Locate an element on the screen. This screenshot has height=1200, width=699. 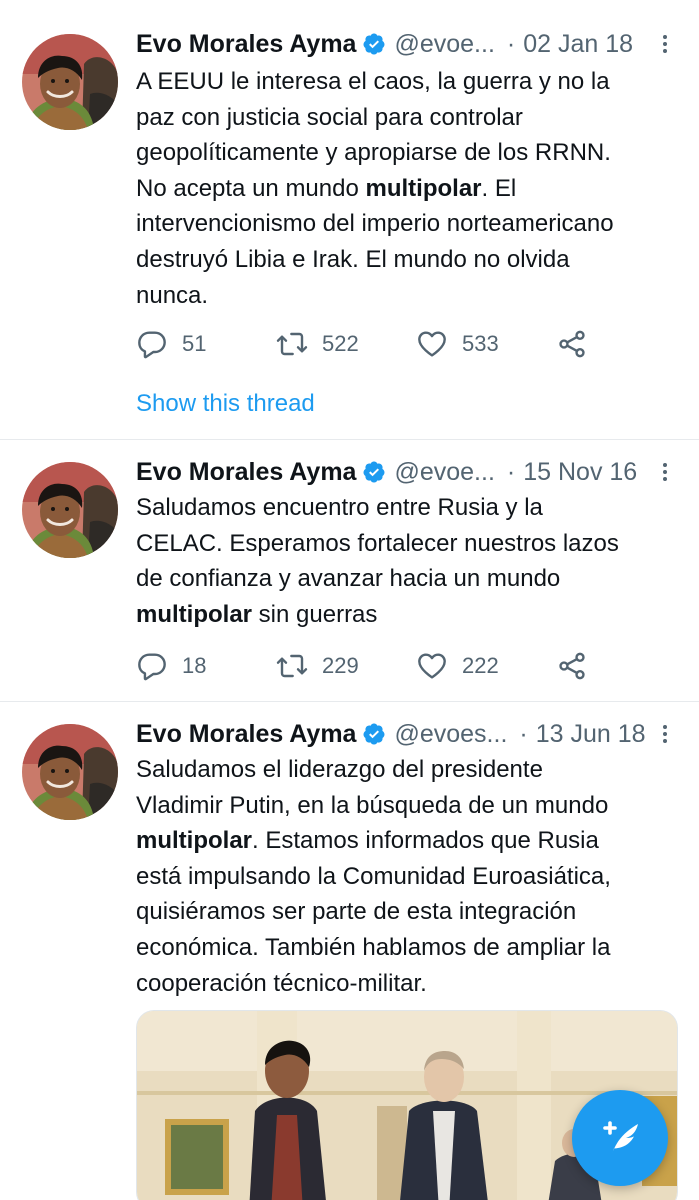
tweet-header: Evo Morales Ayma @evoe... · 02 Jan 18 is located at coordinates (406, 44).